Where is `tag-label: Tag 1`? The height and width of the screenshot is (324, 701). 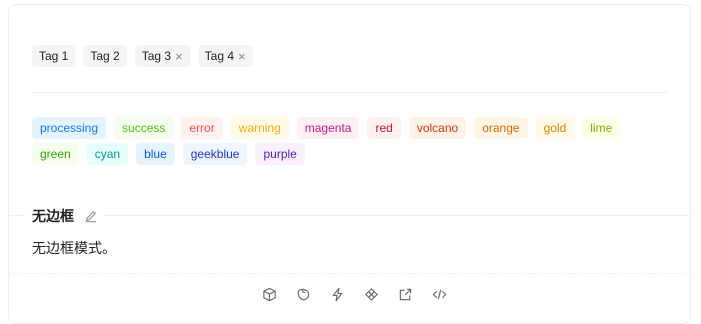
tag-label: Tag 1 is located at coordinates (54, 56).